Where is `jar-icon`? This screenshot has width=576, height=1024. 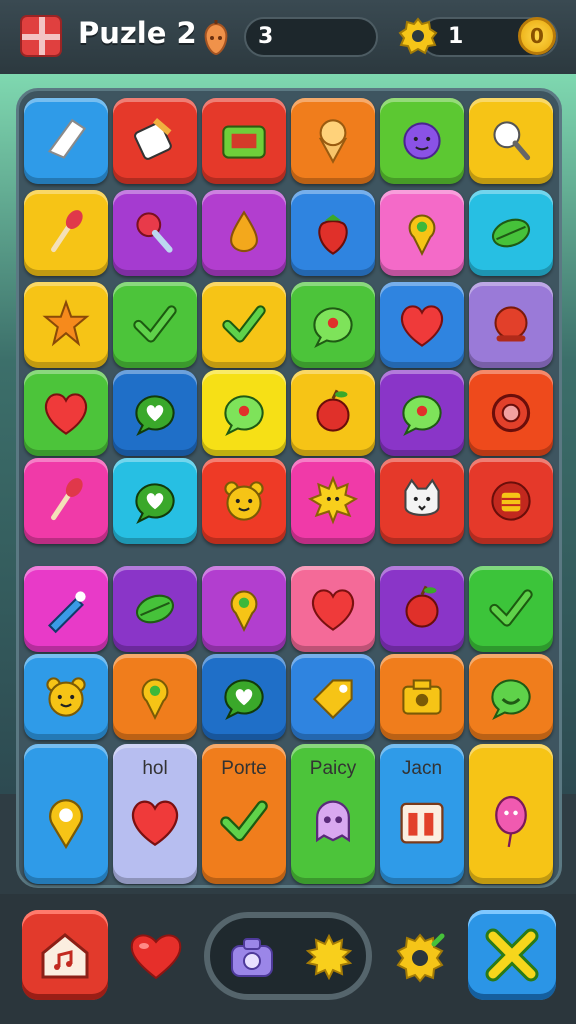 jar-icon is located at coordinates (511, 501).